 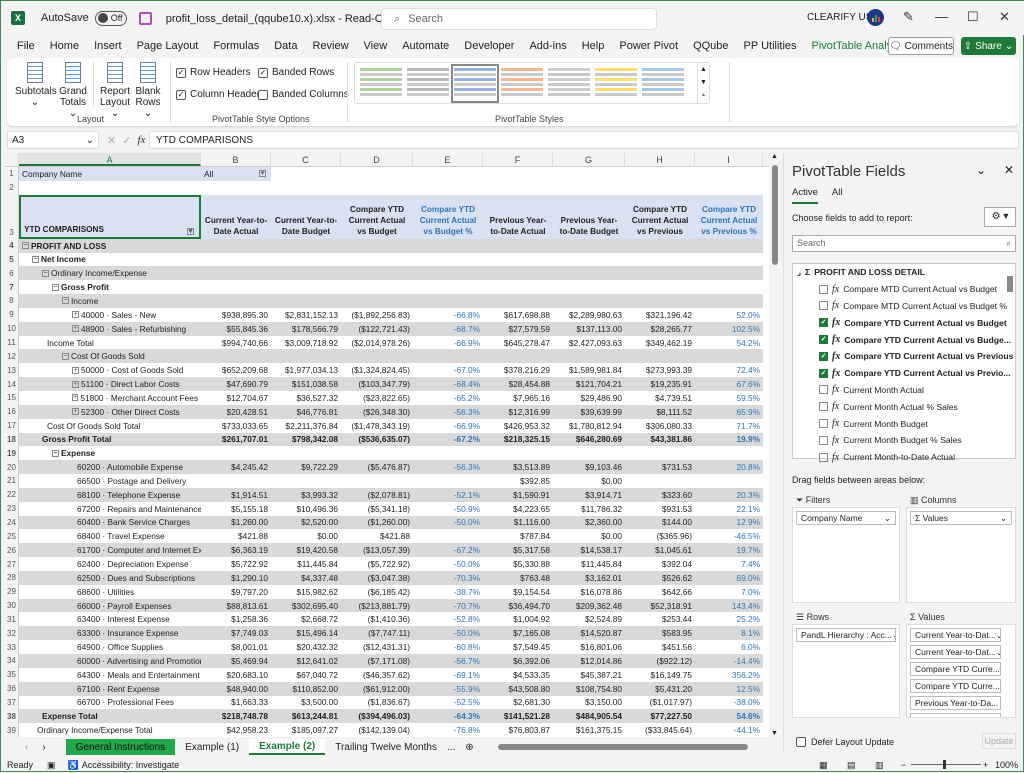 I want to click on value-cell: $733,033.65, so click(x=236, y=426).